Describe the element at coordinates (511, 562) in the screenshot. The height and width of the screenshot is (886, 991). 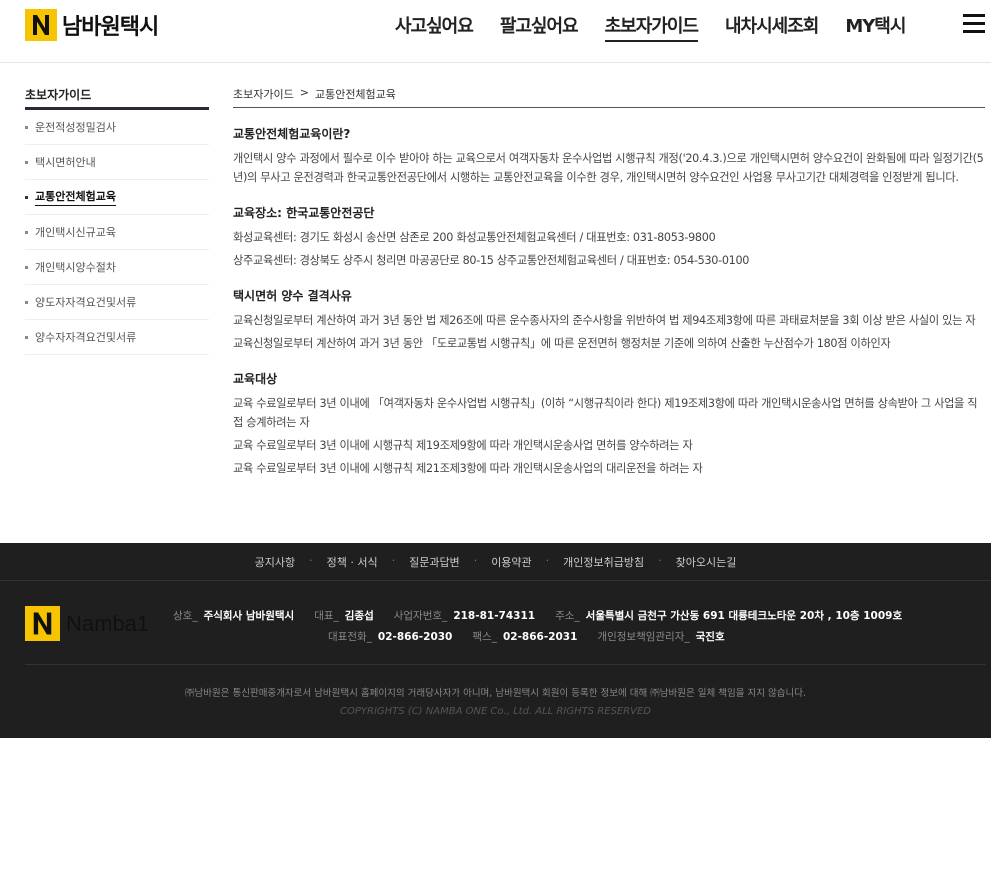
I see `footer-link-terms: 이용약관` at that location.